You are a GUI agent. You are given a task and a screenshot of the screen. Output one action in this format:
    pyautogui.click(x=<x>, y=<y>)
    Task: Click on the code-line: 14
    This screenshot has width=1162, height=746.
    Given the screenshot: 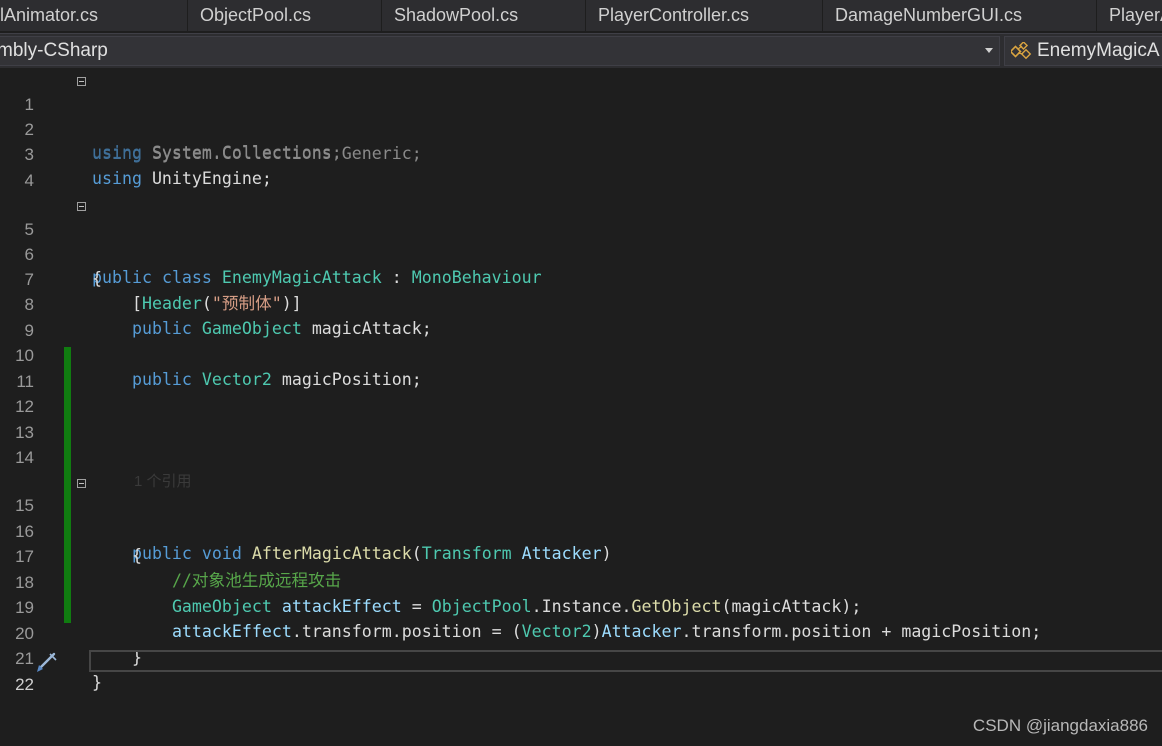 What is the action you would take?
    pyautogui.click(x=581, y=444)
    